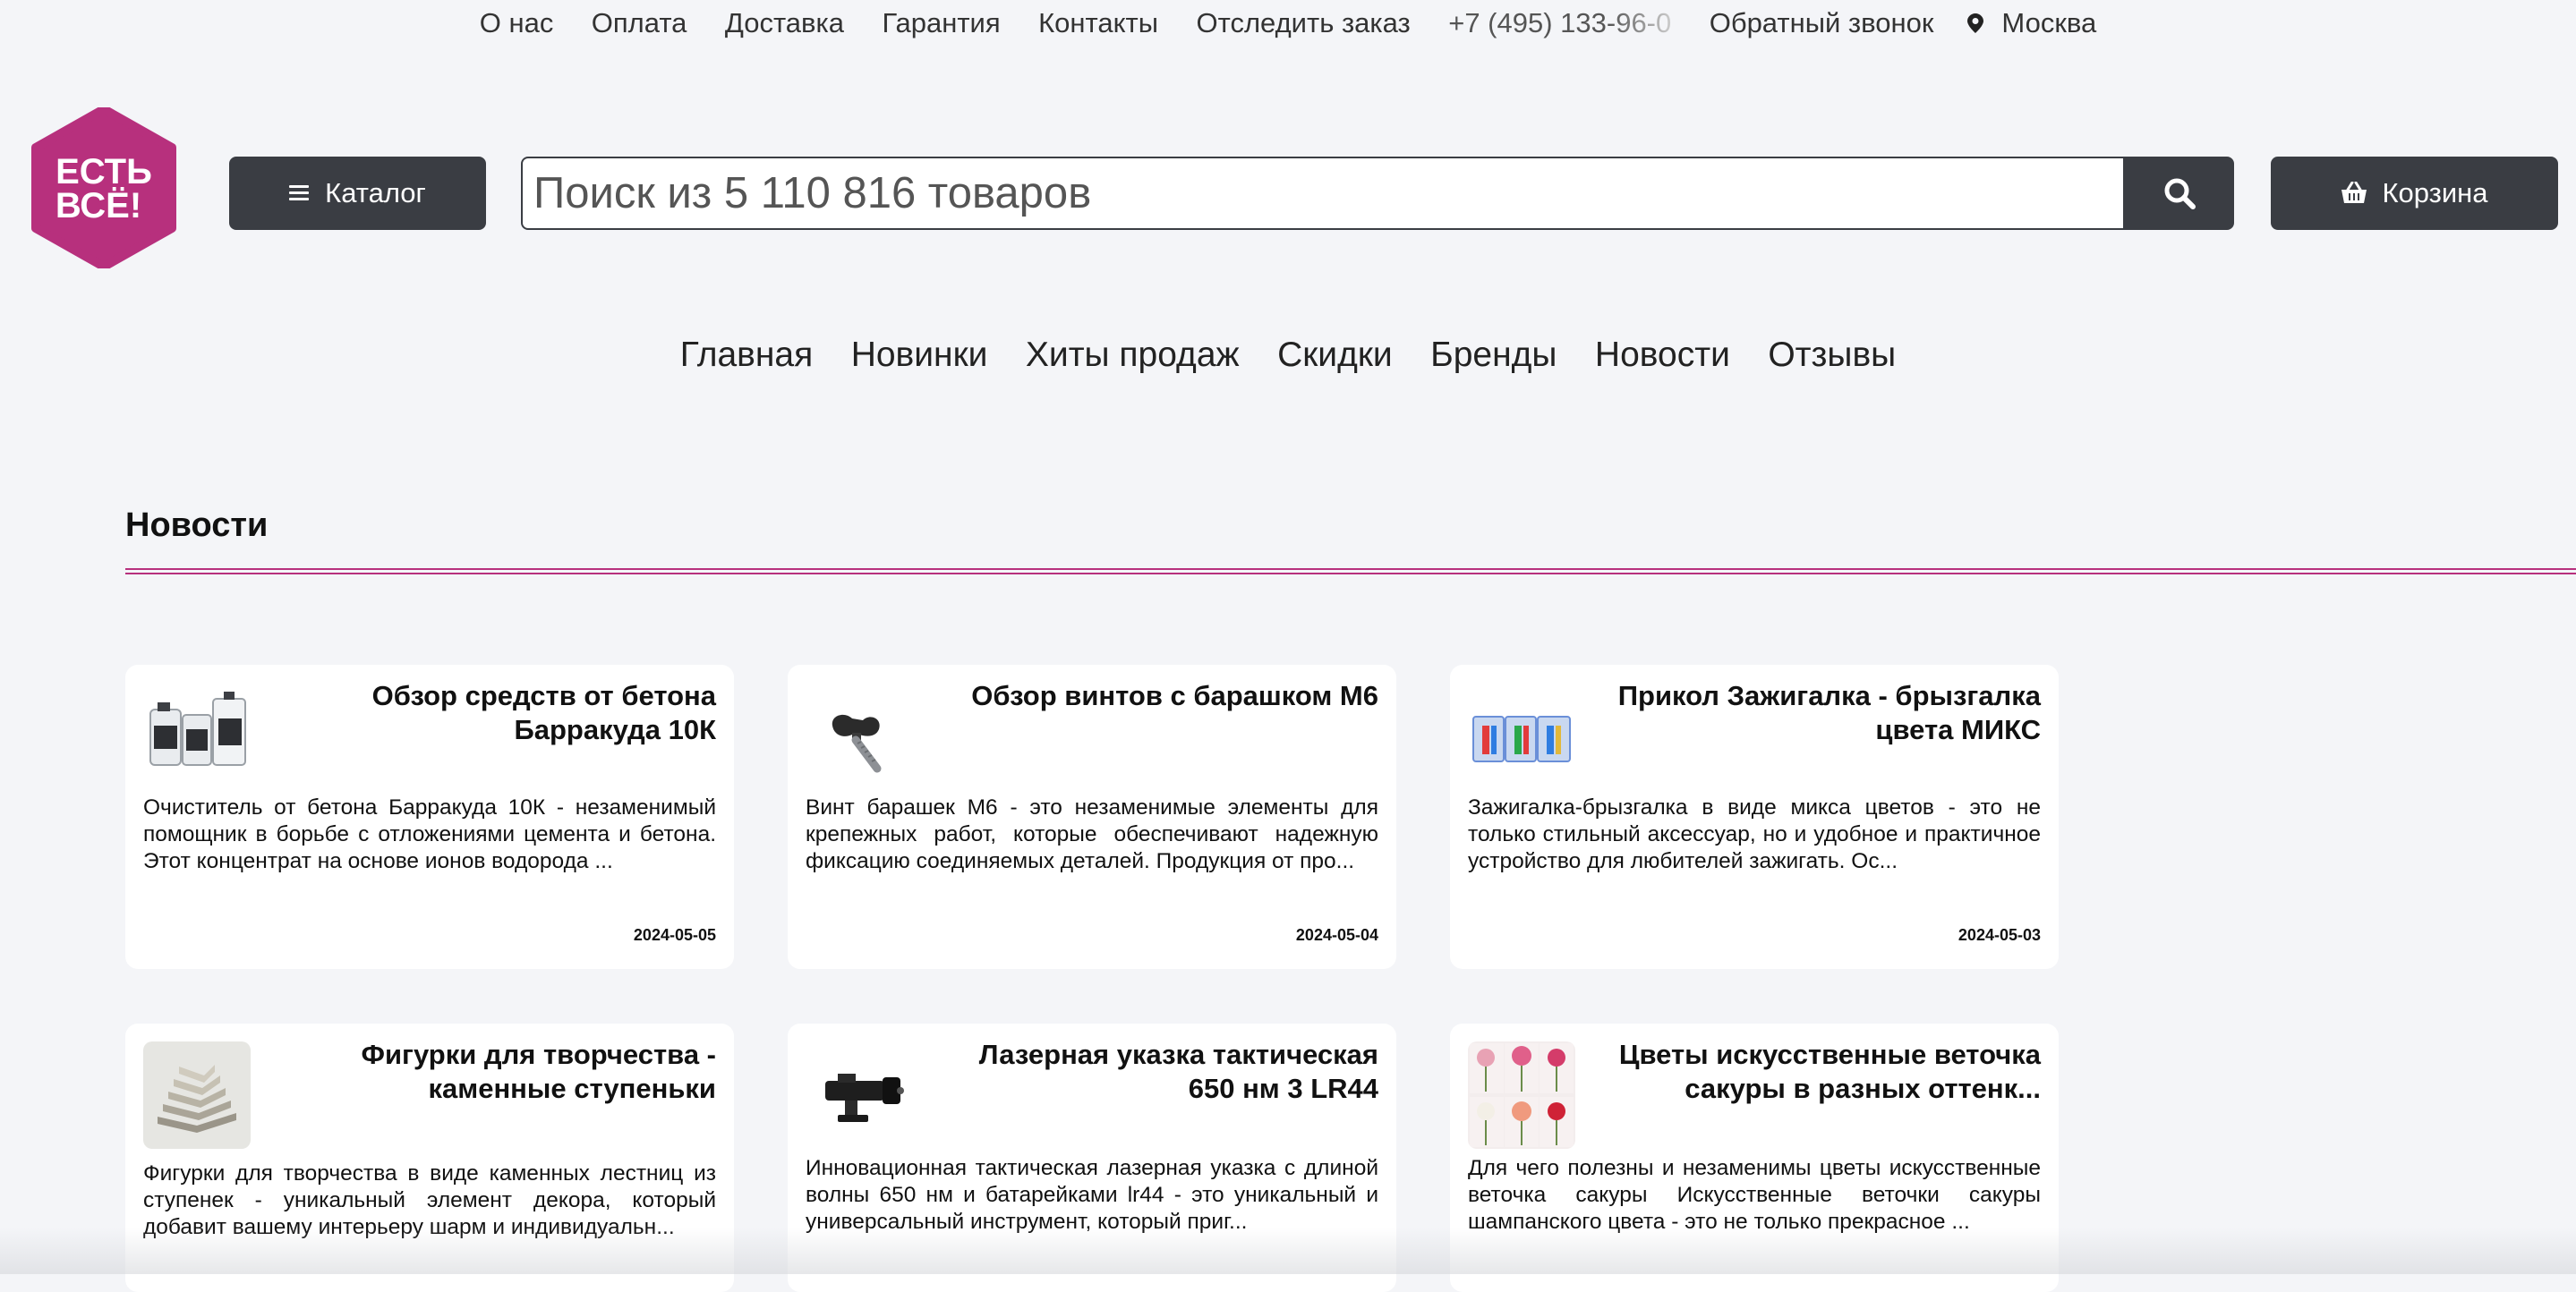 The width and height of the screenshot is (2576, 1292). I want to click on logo-text-line2: ВСЁ!, so click(98, 205).